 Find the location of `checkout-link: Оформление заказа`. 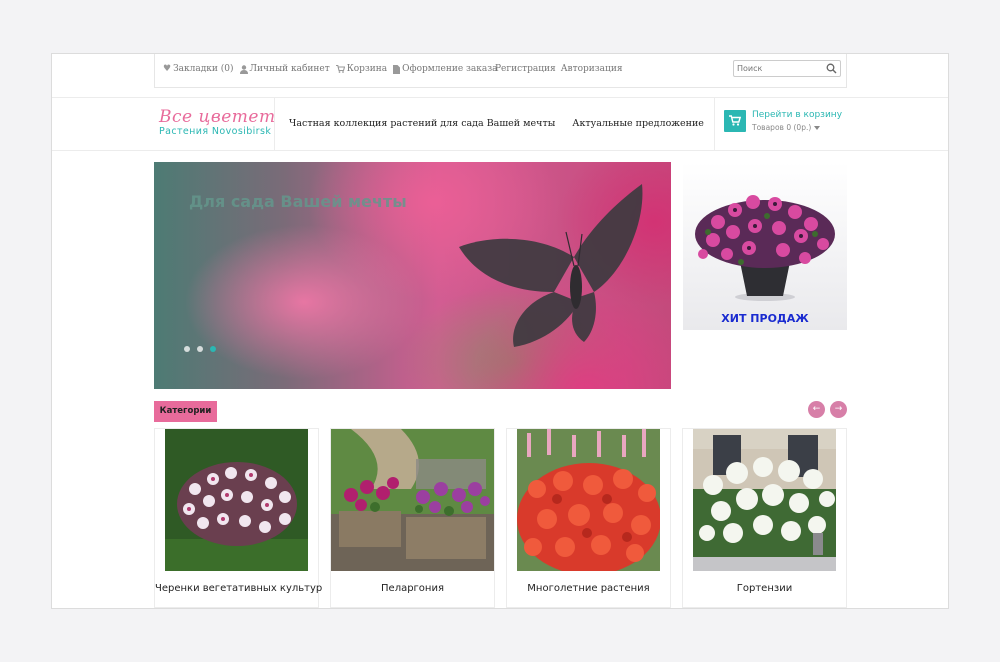

checkout-link: Оформление заказа is located at coordinates (445, 69).